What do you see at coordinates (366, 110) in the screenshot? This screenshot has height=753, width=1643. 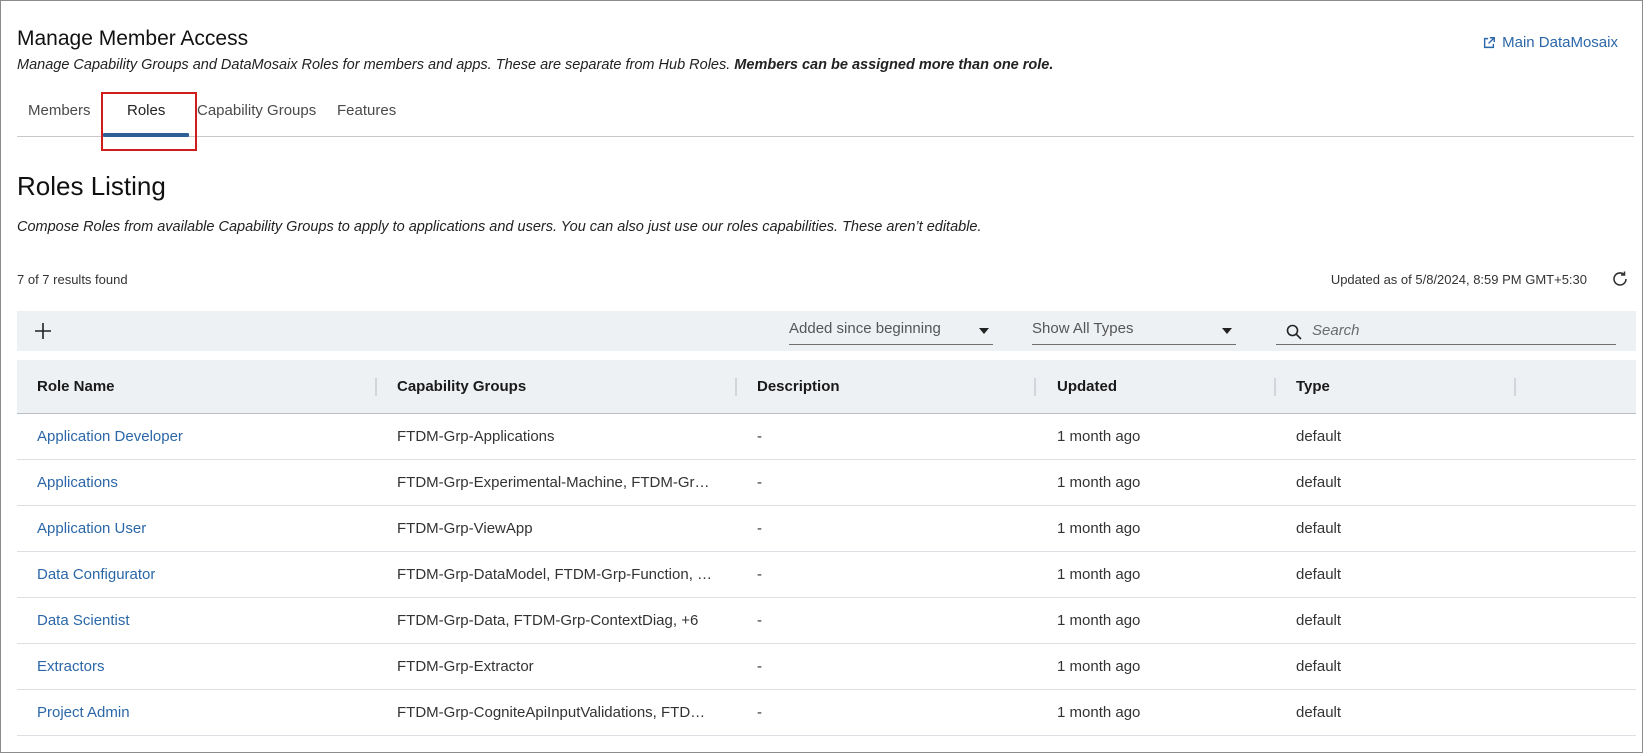 I see `tab-features: Features` at bounding box center [366, 110].